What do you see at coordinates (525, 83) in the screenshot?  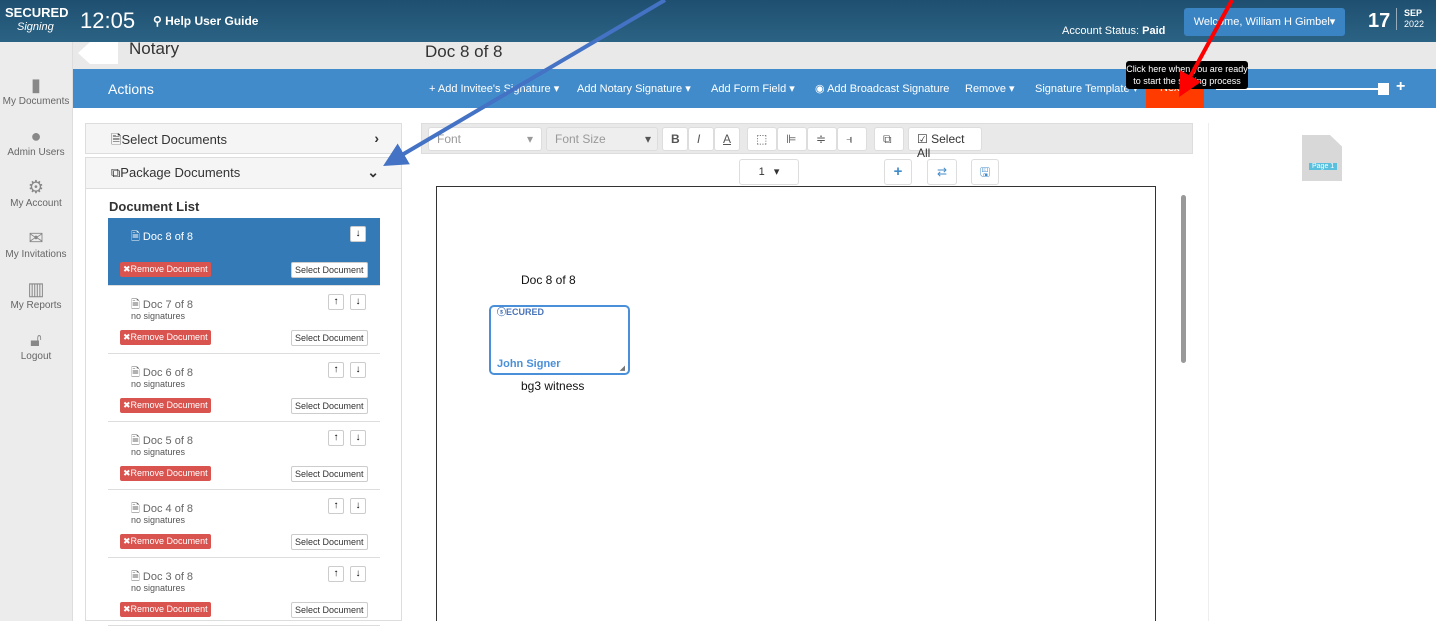 I see `blue-arrow` at bounding box center [525, 83].